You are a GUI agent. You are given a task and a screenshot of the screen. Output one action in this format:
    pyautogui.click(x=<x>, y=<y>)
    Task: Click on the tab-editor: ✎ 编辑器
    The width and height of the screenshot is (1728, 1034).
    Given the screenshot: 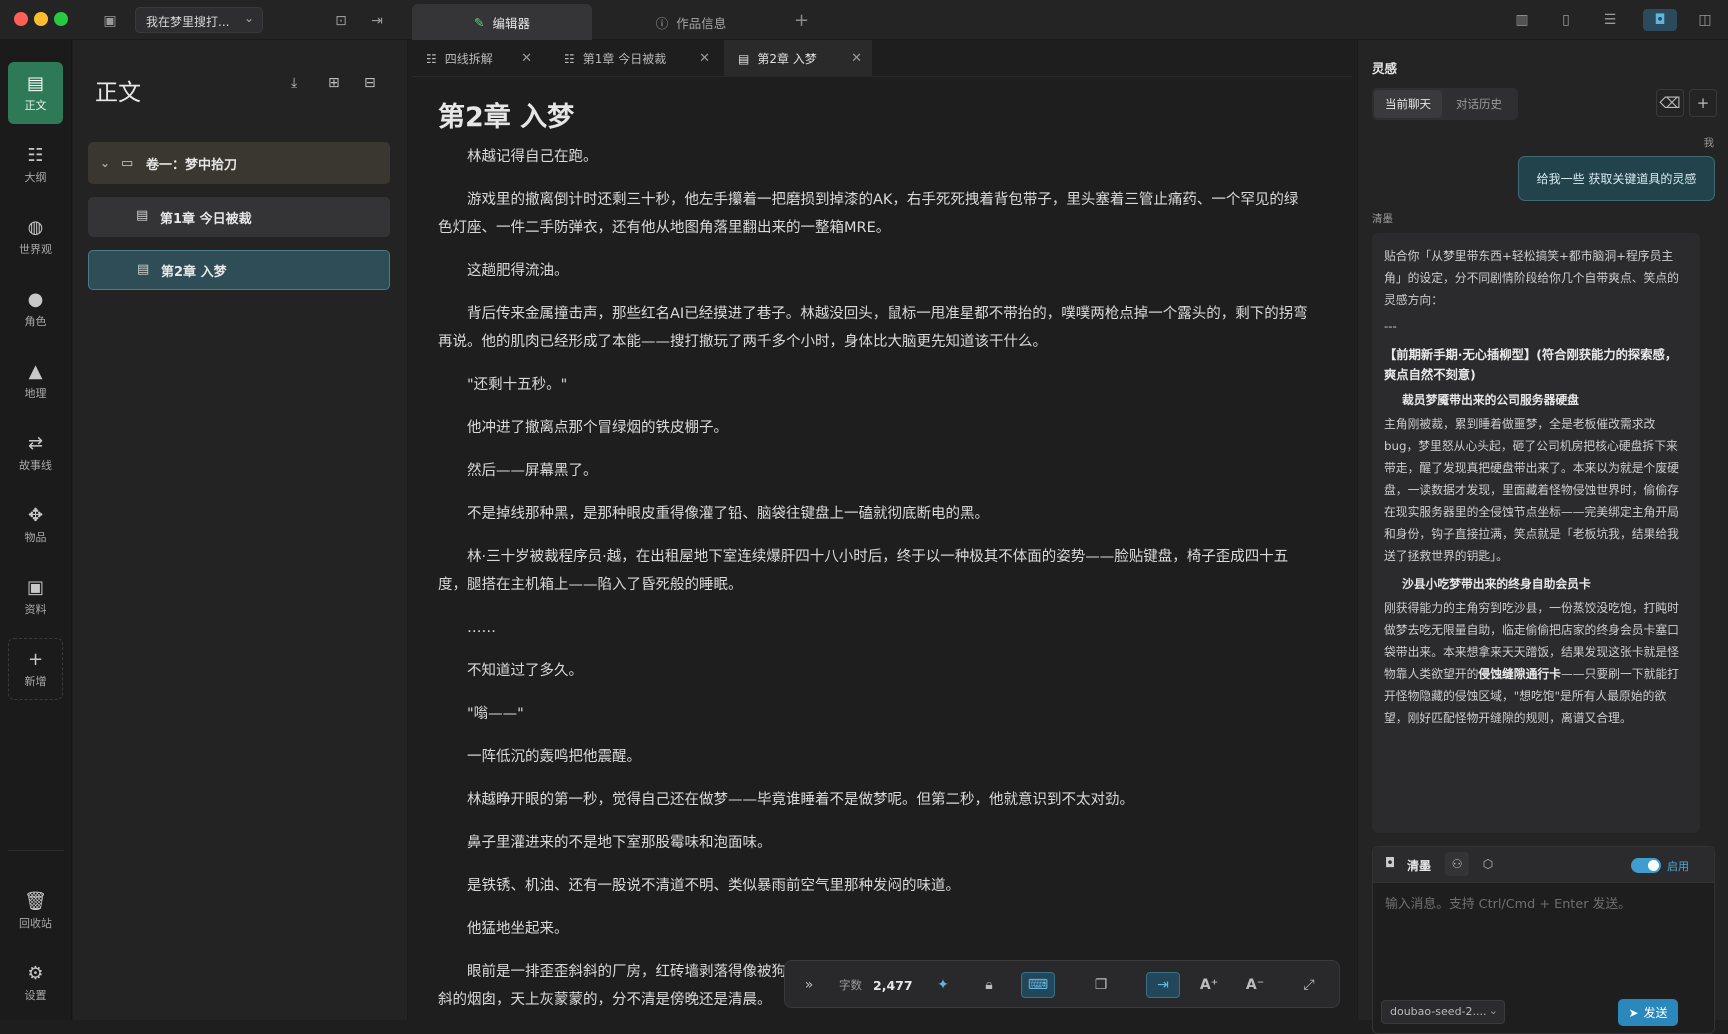 What is the action you would take?
    pyautogui.click(x=502, y=22)
    